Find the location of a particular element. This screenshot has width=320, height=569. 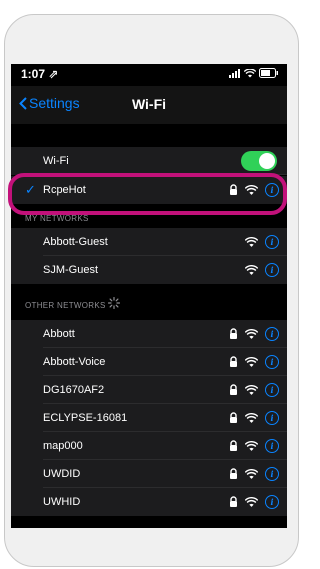

network-row: map000 i is located at coordinates (149, 446).